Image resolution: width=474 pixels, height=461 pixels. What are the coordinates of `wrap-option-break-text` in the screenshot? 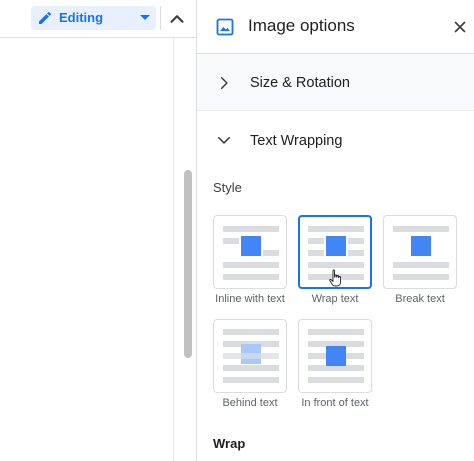 It's located at (420, 252).